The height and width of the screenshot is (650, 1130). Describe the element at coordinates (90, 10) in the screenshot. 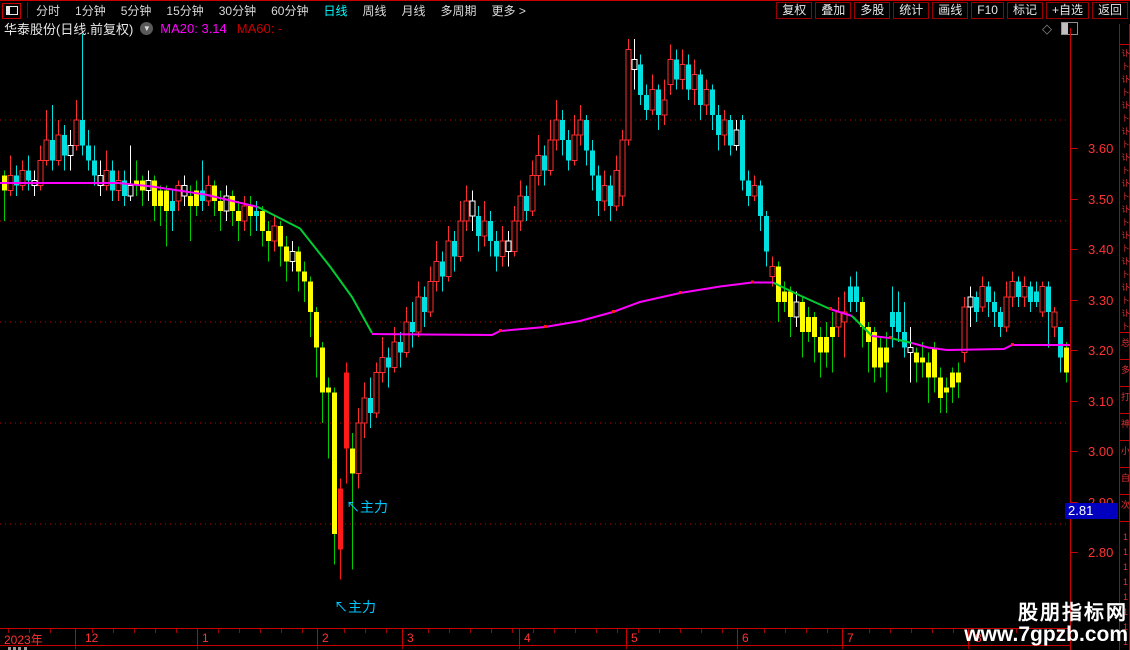

I see `period-tab: 1分钟` at that location.